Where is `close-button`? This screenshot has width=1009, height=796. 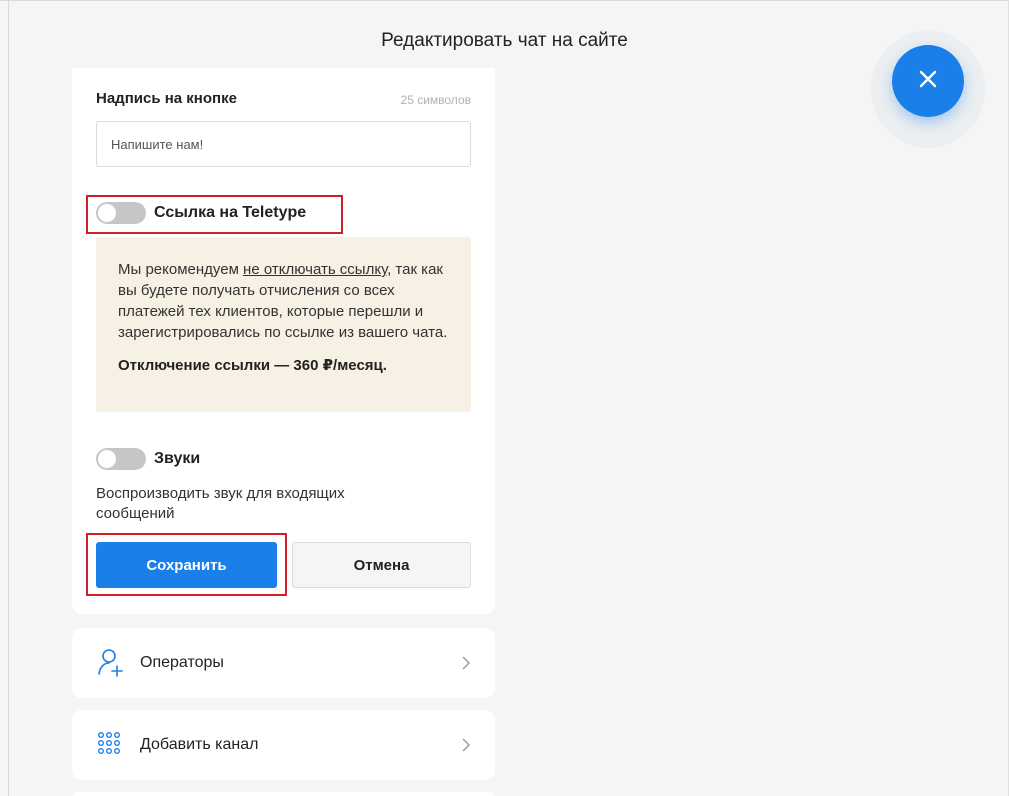
close-button is located at coordinates (928, 81).